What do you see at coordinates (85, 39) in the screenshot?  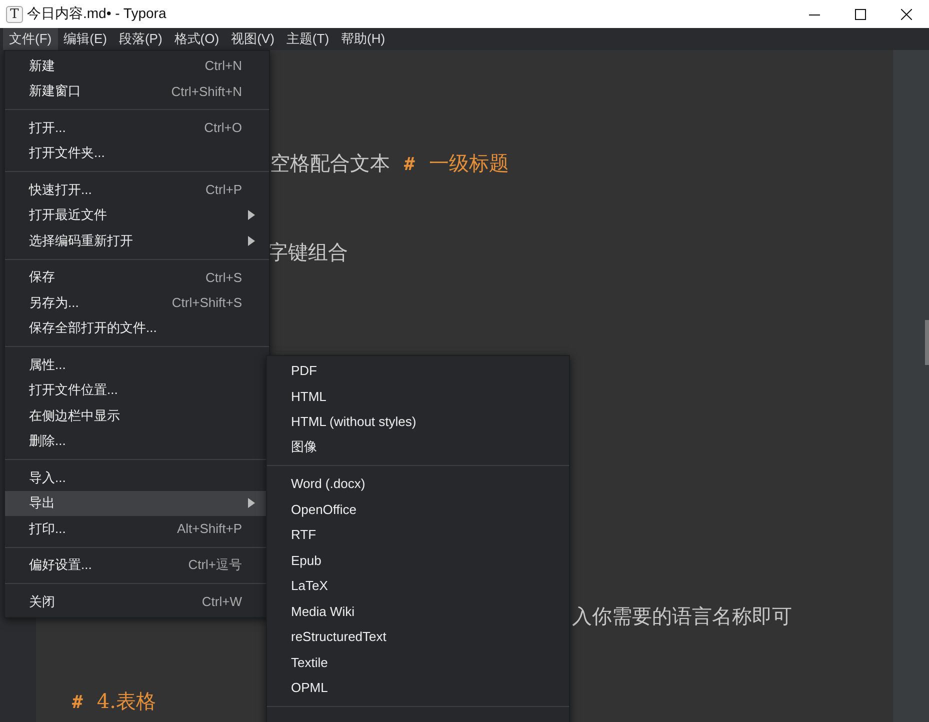 I see `menu-bar-item: 编辑(E)` at bounding box center [85, 39].